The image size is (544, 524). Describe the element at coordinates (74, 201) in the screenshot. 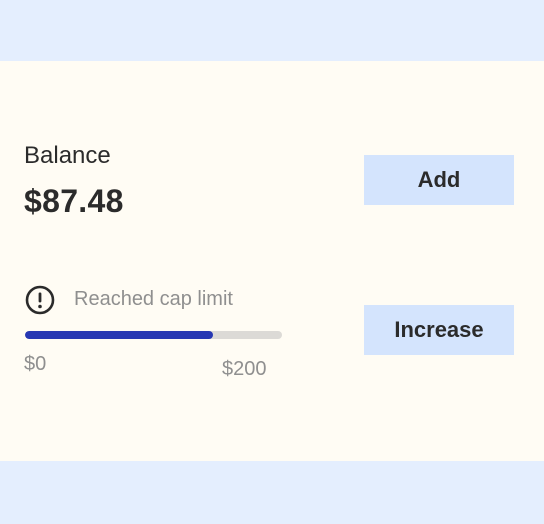

I see `balance-amount: $87.48` at that location.